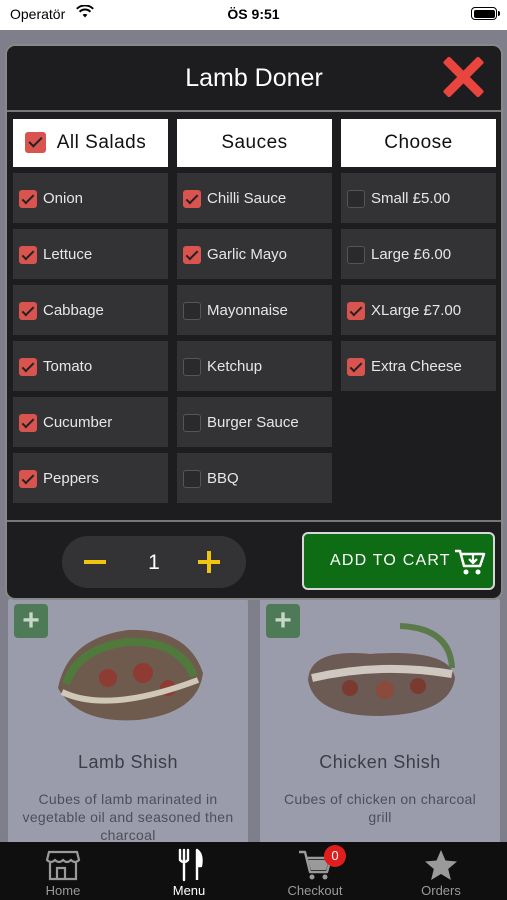 The width and height of the screenshot is (507, 900). What do you see at coordinates (128, 762) in the screenshot?
I see `menu-item-name: Lamb Shish` at bounding box center [128, 762].